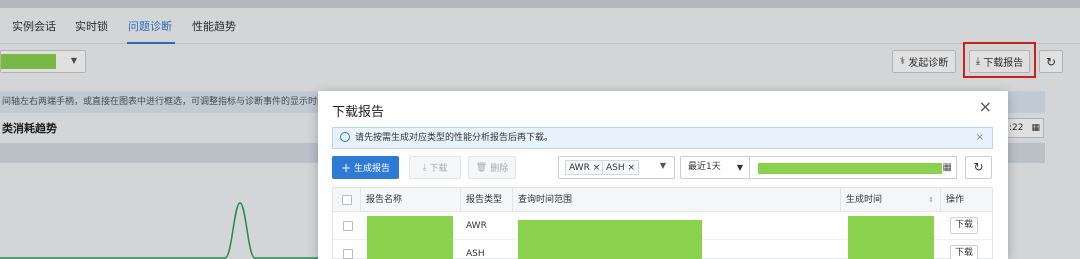  I want to click on tip-close-icon: ×, so click(980, 138).